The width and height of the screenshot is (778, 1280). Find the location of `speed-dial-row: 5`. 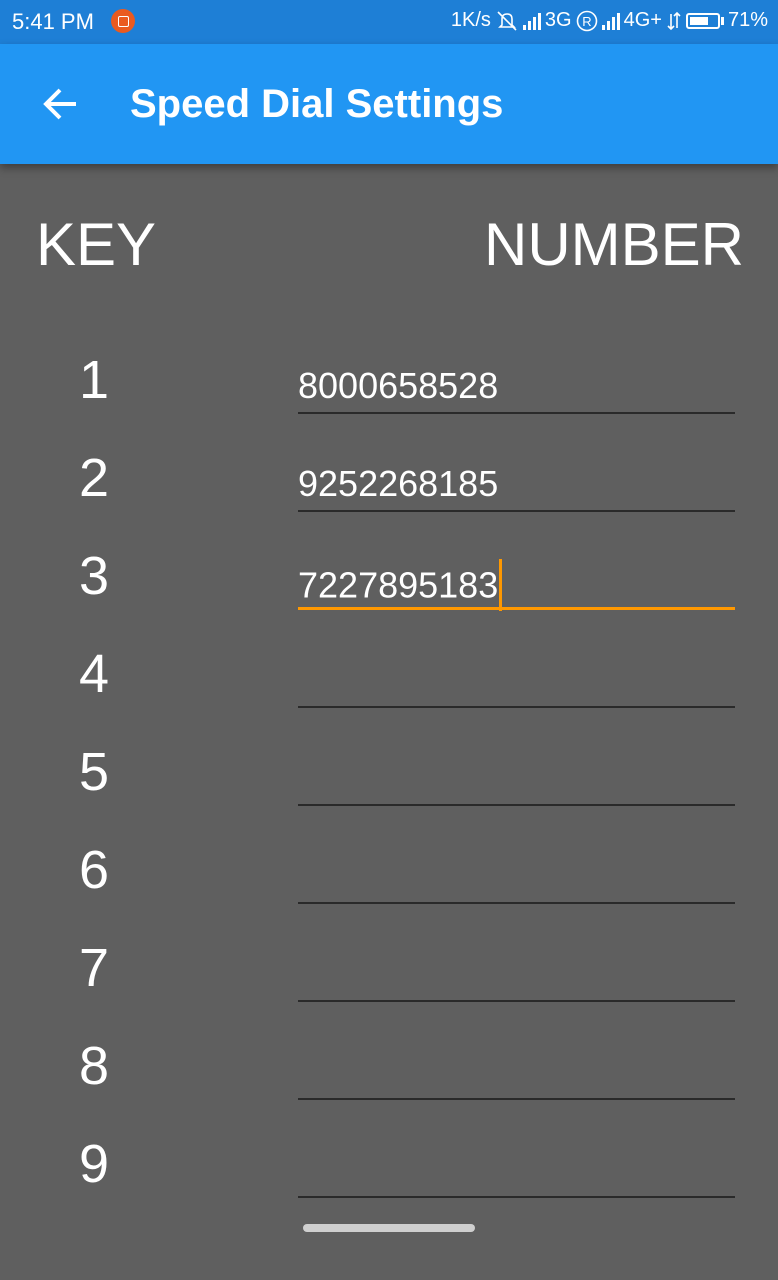

speed-dial-row: 5 is located at coordinates (389, 777).